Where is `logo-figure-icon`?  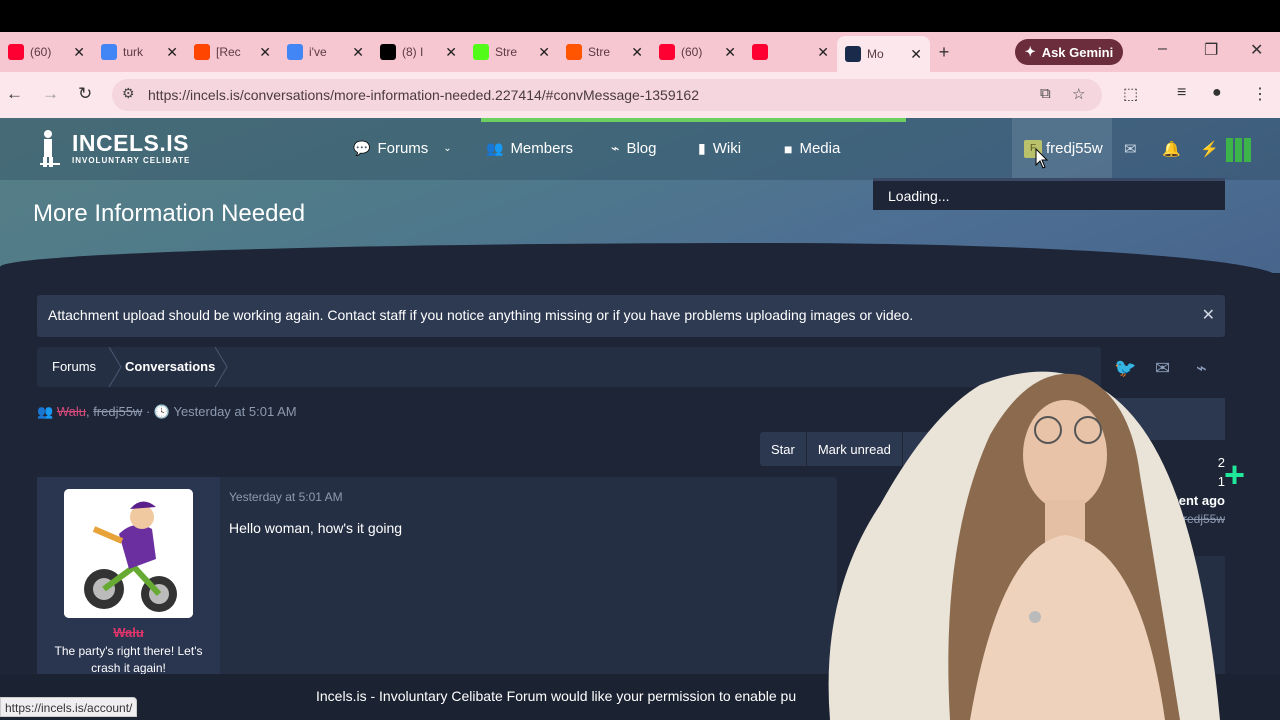 logo-figure-icon is located at coordinates (50, 148).